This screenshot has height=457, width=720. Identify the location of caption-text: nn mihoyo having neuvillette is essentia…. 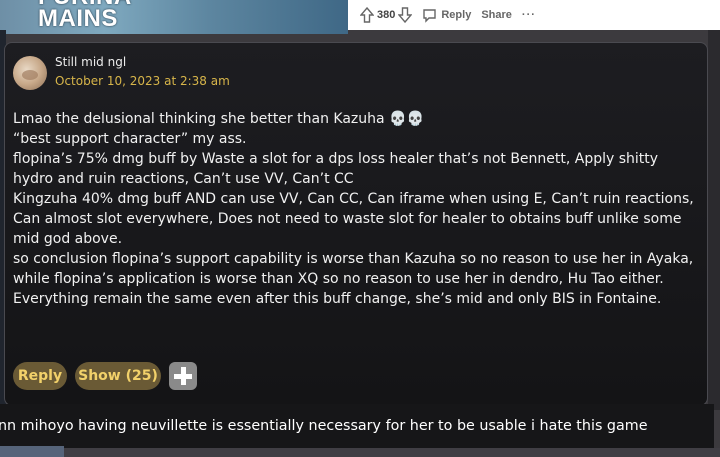
(324, 426).